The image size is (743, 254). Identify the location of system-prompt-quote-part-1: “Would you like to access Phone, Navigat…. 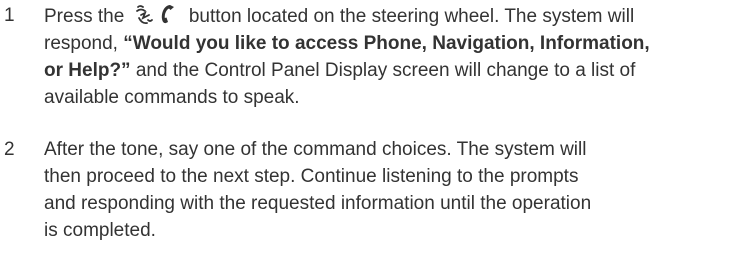
(386, 43).